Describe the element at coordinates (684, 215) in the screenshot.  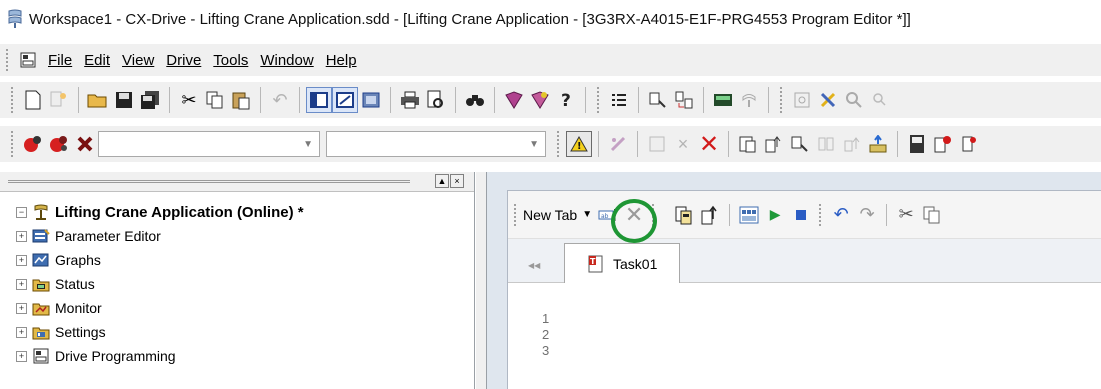
I see `transfer-to-drive-icon` at that location.